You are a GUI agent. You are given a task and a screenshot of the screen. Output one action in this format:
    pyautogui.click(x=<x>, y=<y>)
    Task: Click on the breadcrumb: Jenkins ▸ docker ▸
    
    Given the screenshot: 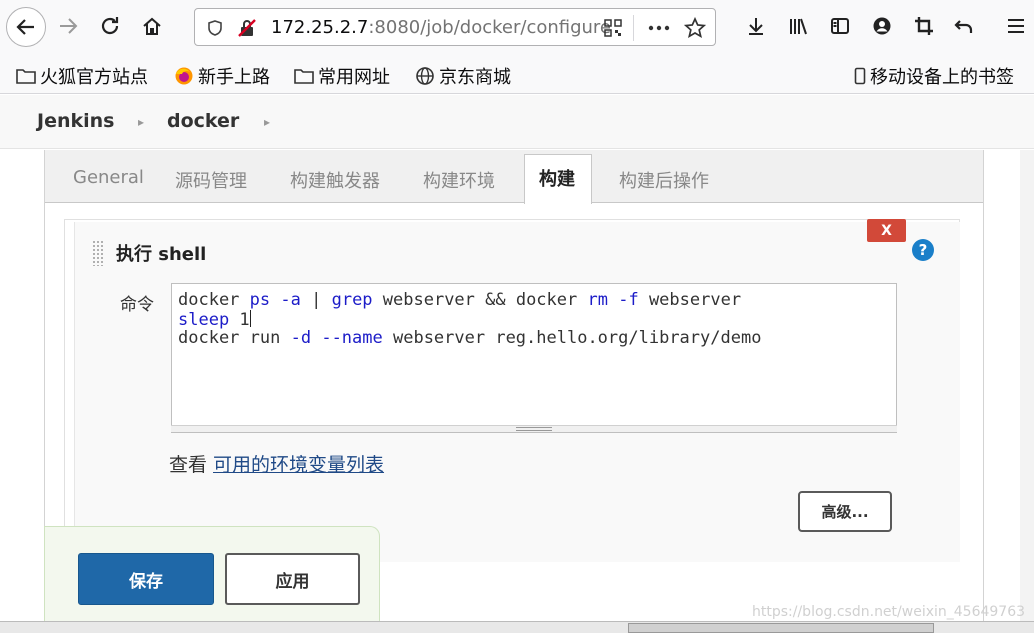 What is the action you would take?
    pyautogui.click(x=517, y=122)
    